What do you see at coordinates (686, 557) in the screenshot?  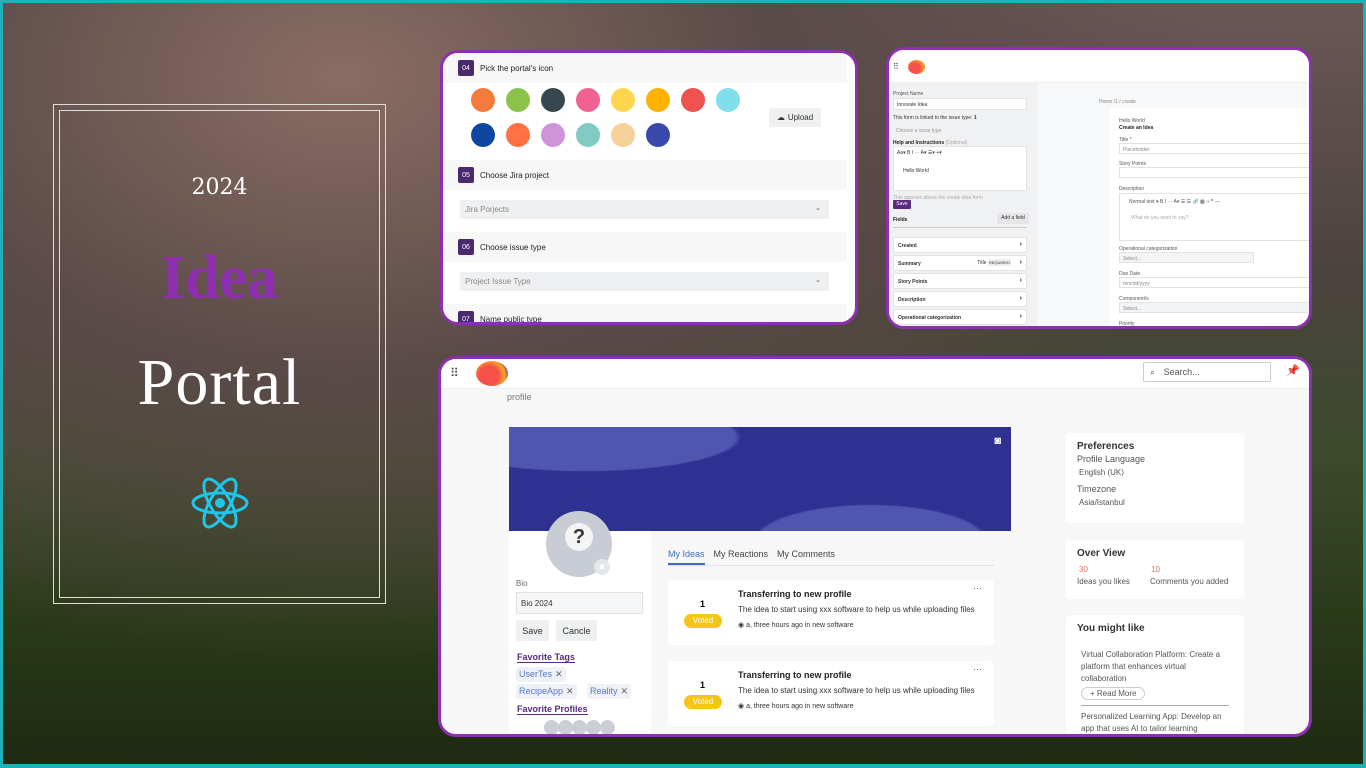 I see `tab-my-ideas: My Ideas` at bounding box center [686, 557].